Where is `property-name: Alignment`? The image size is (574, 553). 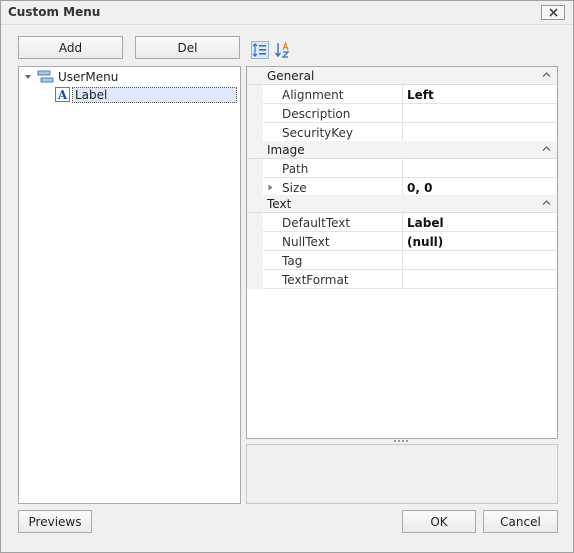 property-name: Alignment is located at coordinates (313, 95).